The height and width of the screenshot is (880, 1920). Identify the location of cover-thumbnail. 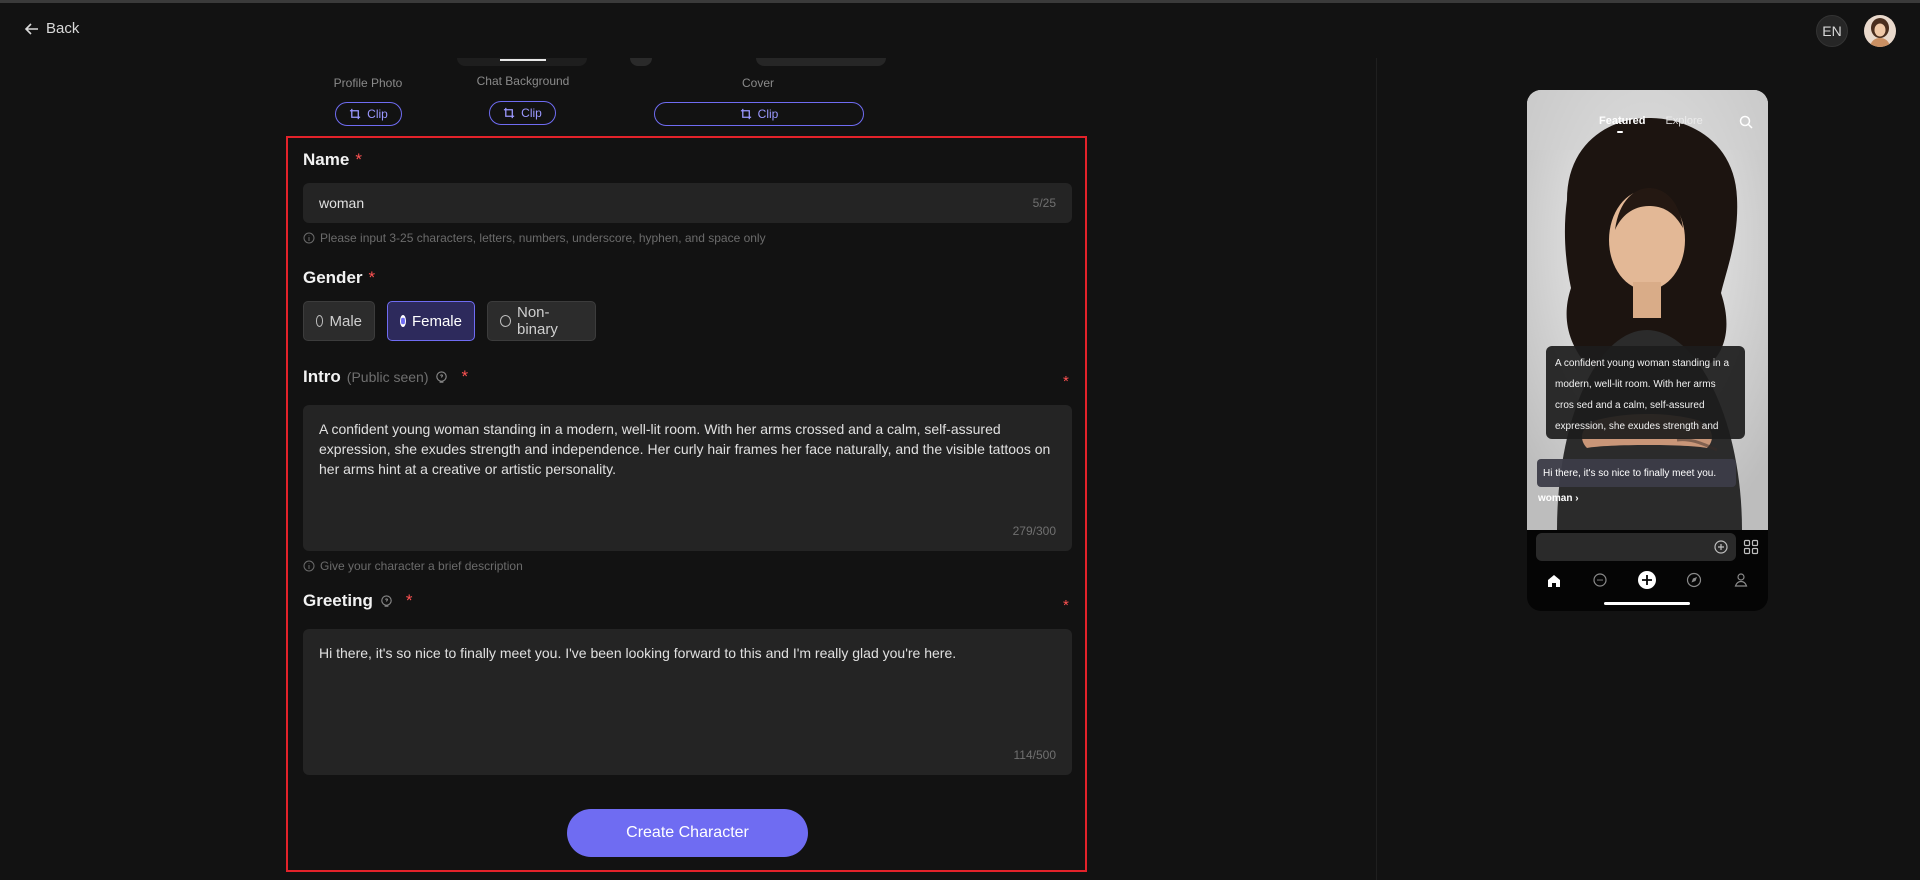
(821, 62).